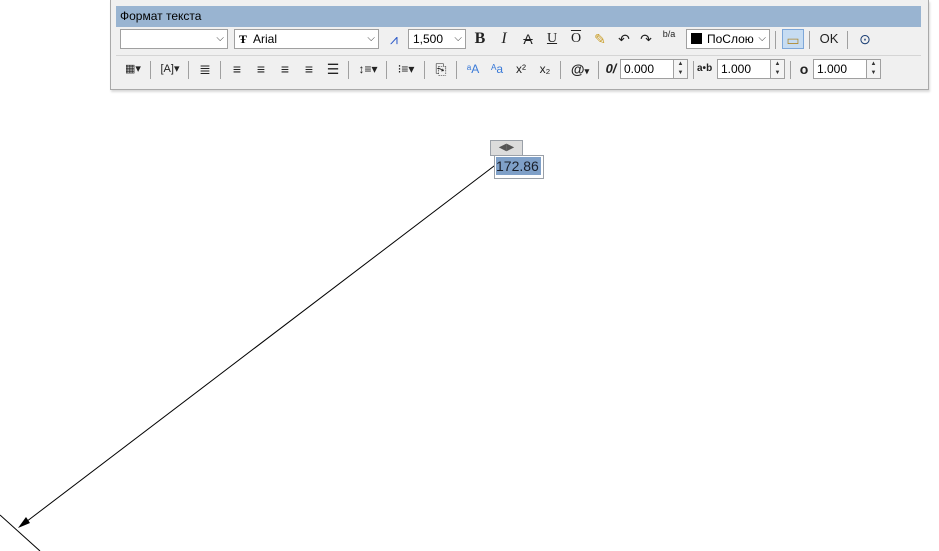 The width and height of the screenshot is (939, 551). I want to click on ruler-toggle-icon: ▭, so click(793, 39).